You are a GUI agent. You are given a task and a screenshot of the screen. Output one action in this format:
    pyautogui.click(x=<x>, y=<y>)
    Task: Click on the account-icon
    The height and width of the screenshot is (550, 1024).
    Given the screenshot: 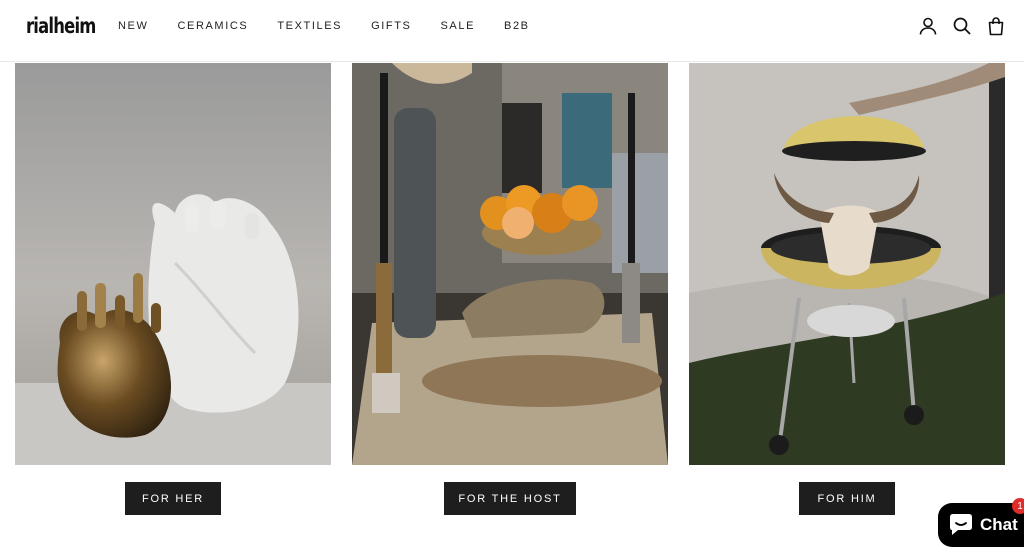 What is the action you would take?
    pyautogui.click(x=928, y=26)
    